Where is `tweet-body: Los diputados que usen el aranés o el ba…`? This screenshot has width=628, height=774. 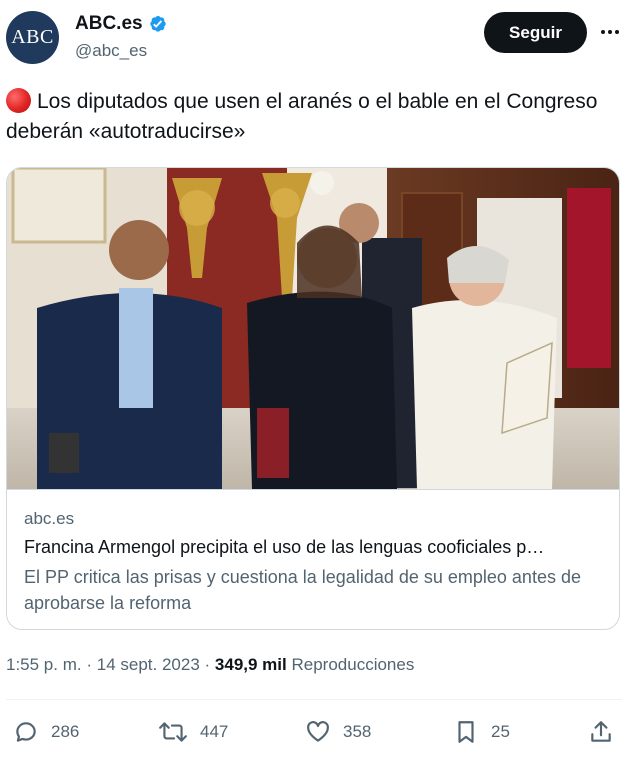 tweet-body: Los diputados que usen el aranés o el ba… is located at coordinates (302, 116).